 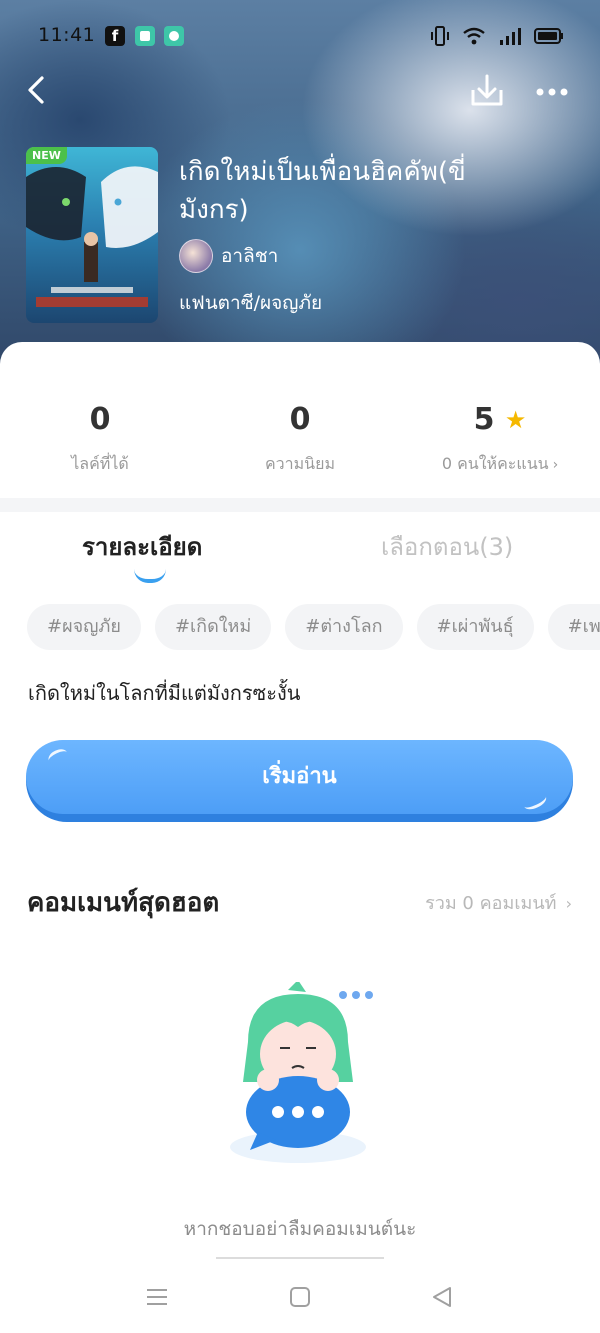 What do you see at coordinates (123, 903) in the screenshot?
I see `comments-heading: คอมเมนท์สุดฮอต` at bounding box center [123, 903].